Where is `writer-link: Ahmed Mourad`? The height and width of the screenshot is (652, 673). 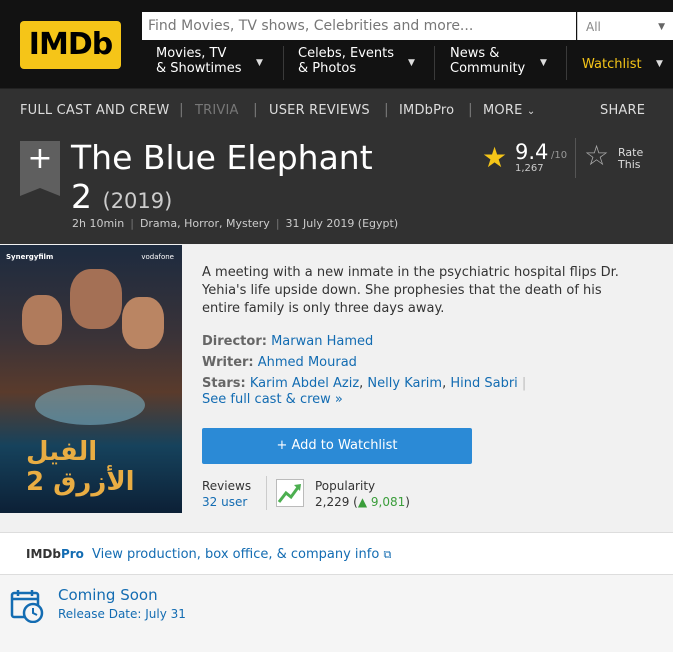
writer-link: Ahmed Mourad is located at coordinates (307, 362).